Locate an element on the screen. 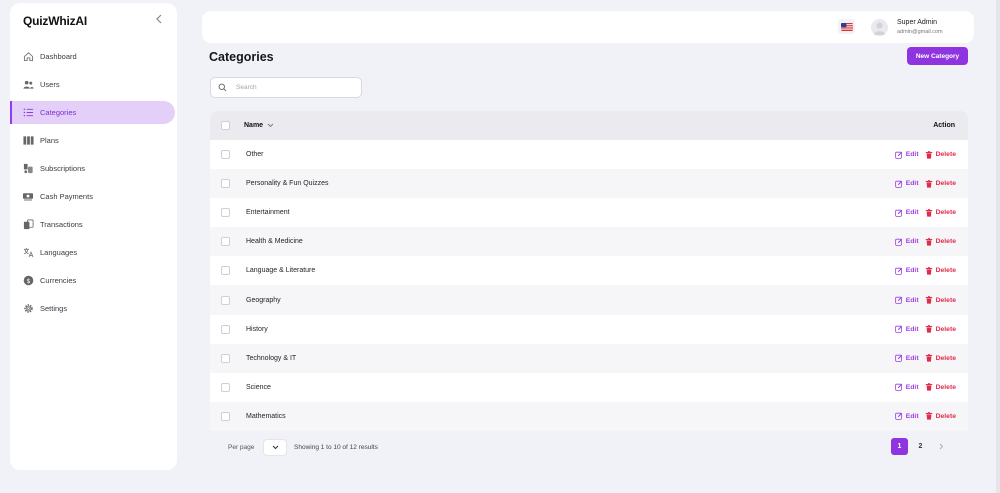 This screenshot has height=493, width=1000. per-page-select is located at coordinates (275, 447).